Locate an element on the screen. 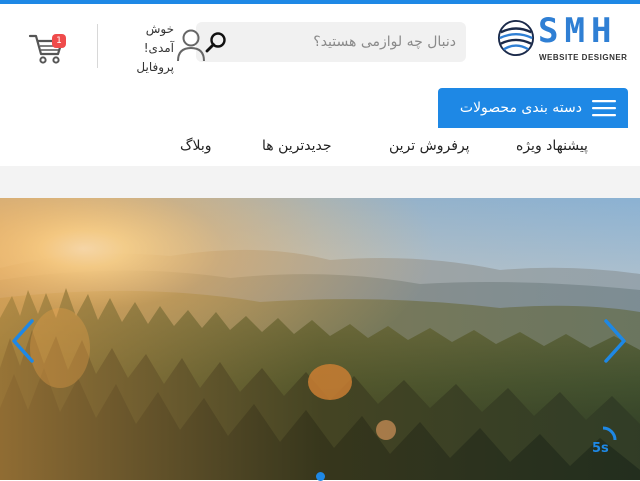 The width and height of the screenshot is (640, 481). site-logo: SMH WEBSITE DESIGNER is located at coordinates (567, 39).